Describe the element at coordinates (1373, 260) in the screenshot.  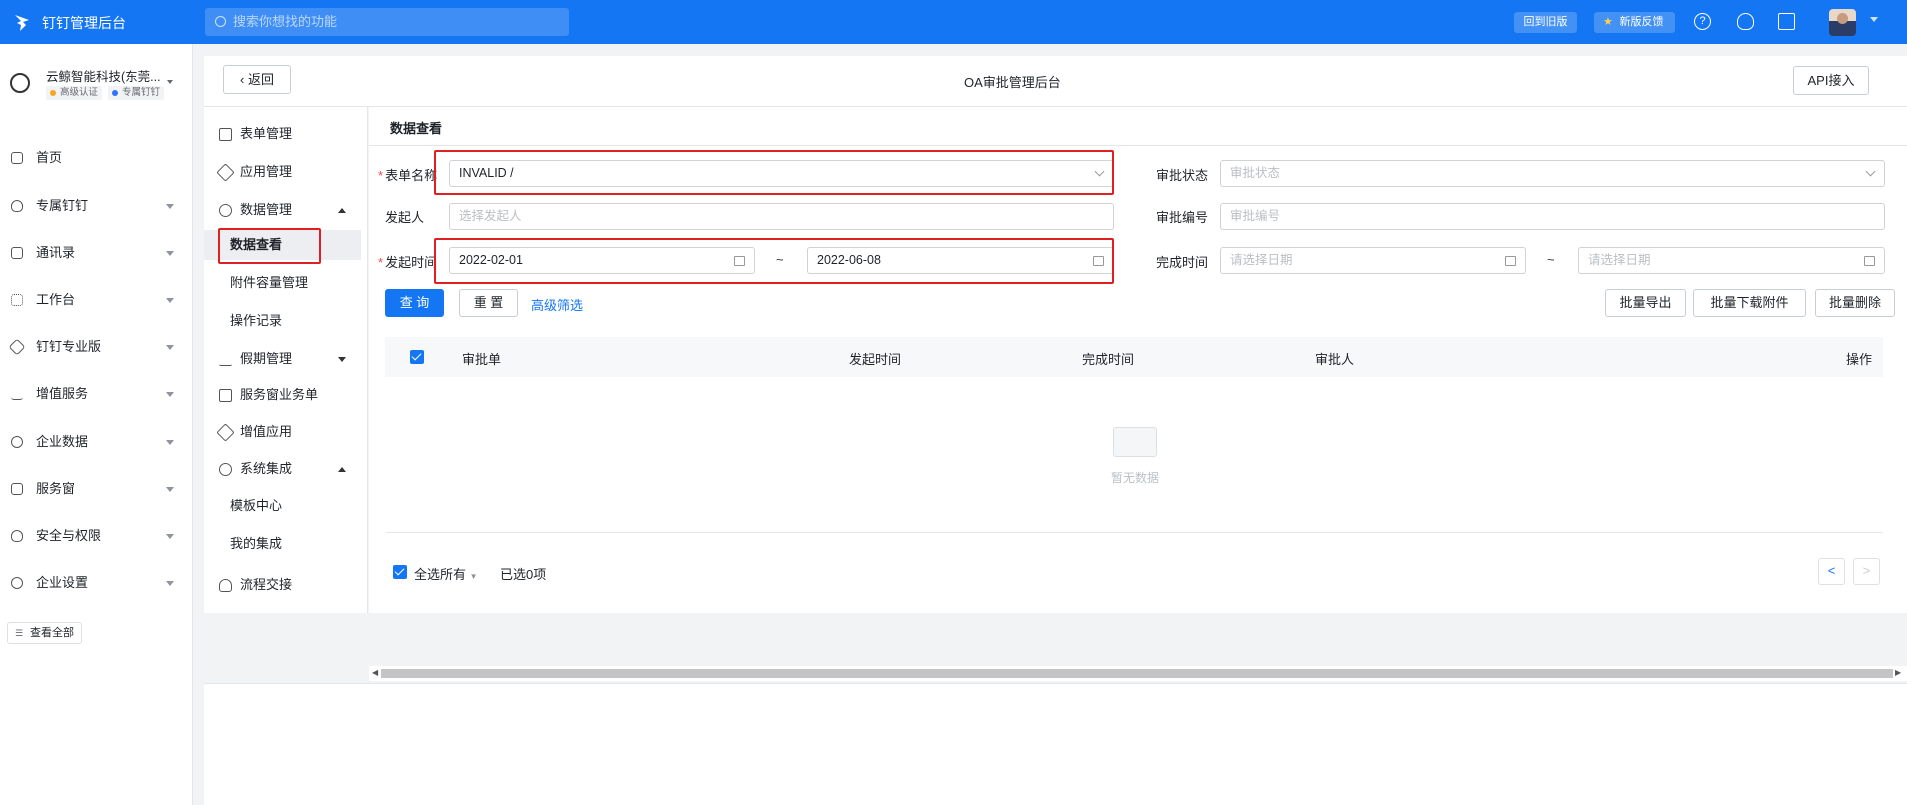
I see `finish-date-from: 请选择日期` at that location.